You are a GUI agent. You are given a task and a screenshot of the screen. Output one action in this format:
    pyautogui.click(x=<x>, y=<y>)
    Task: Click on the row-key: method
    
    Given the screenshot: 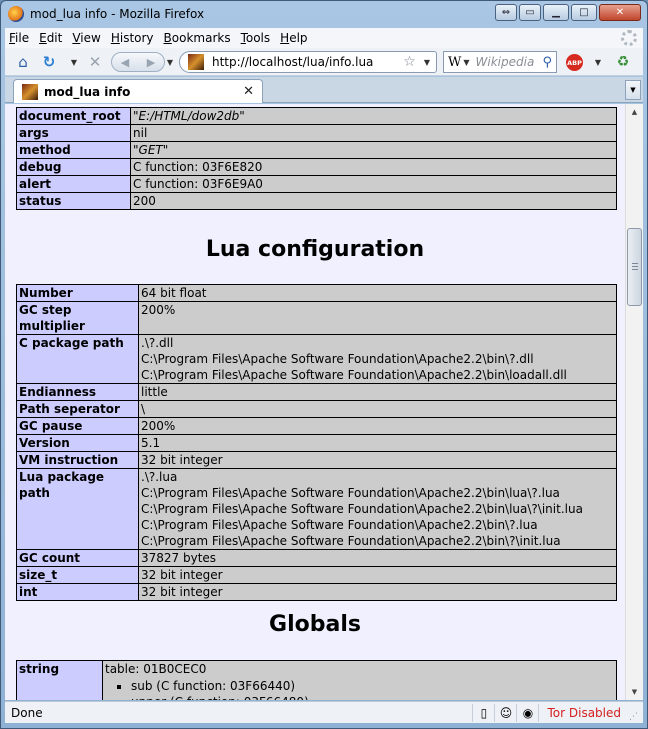 What is the action you would take?
    pyautogui.click(x=73, y=150)
    